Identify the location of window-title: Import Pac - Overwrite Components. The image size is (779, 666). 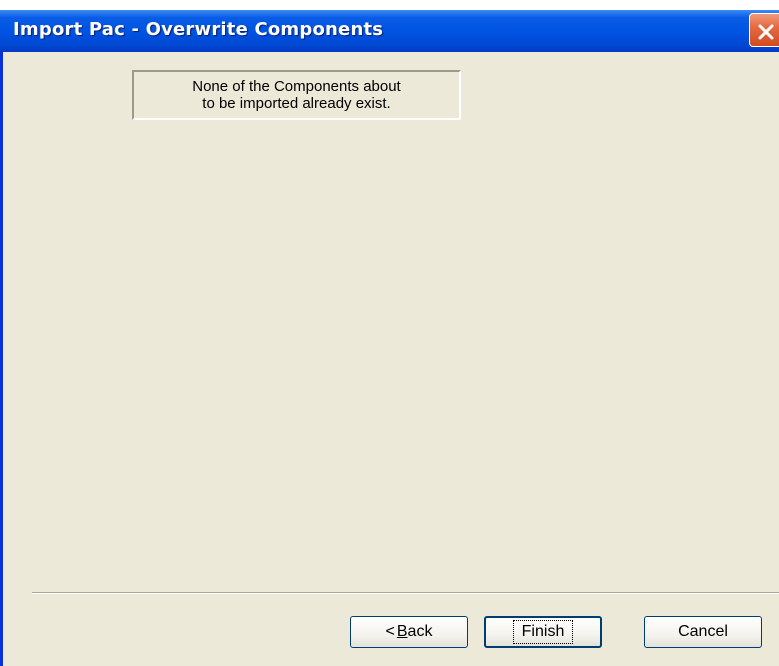
(198, 29).